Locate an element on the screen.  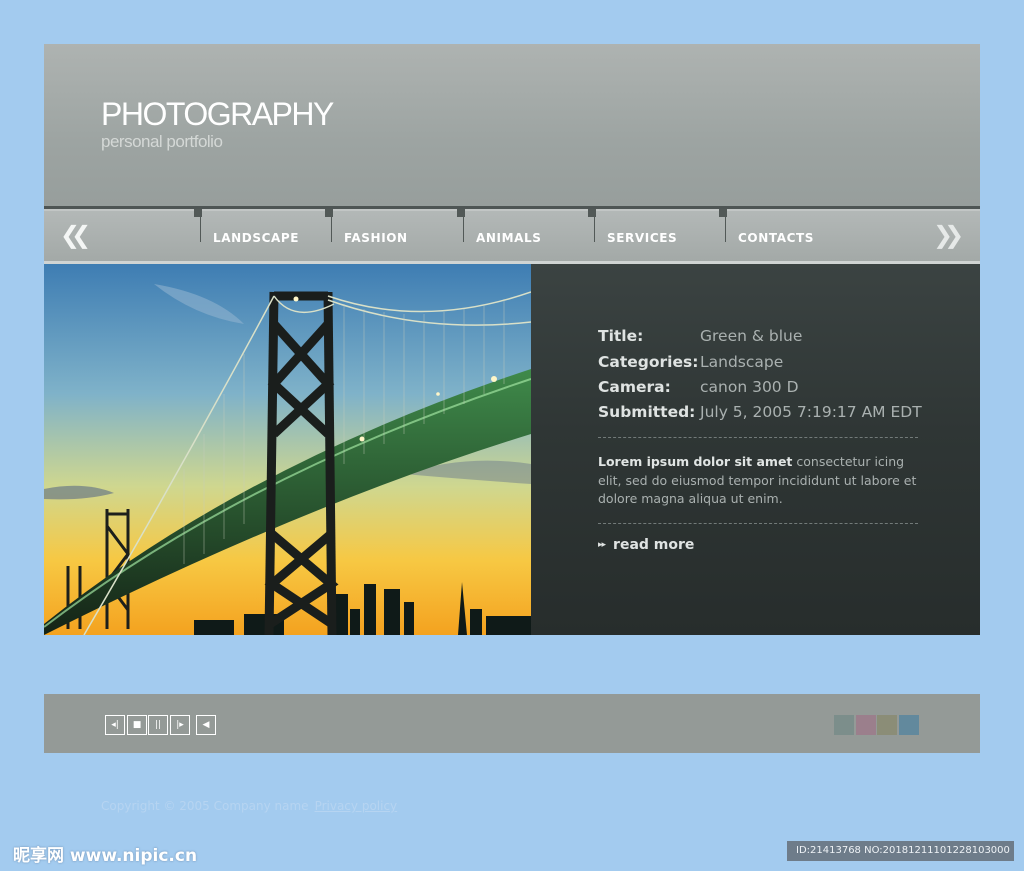
nav-item-contacts: CONTACTS is located at coordinates (787, 227).